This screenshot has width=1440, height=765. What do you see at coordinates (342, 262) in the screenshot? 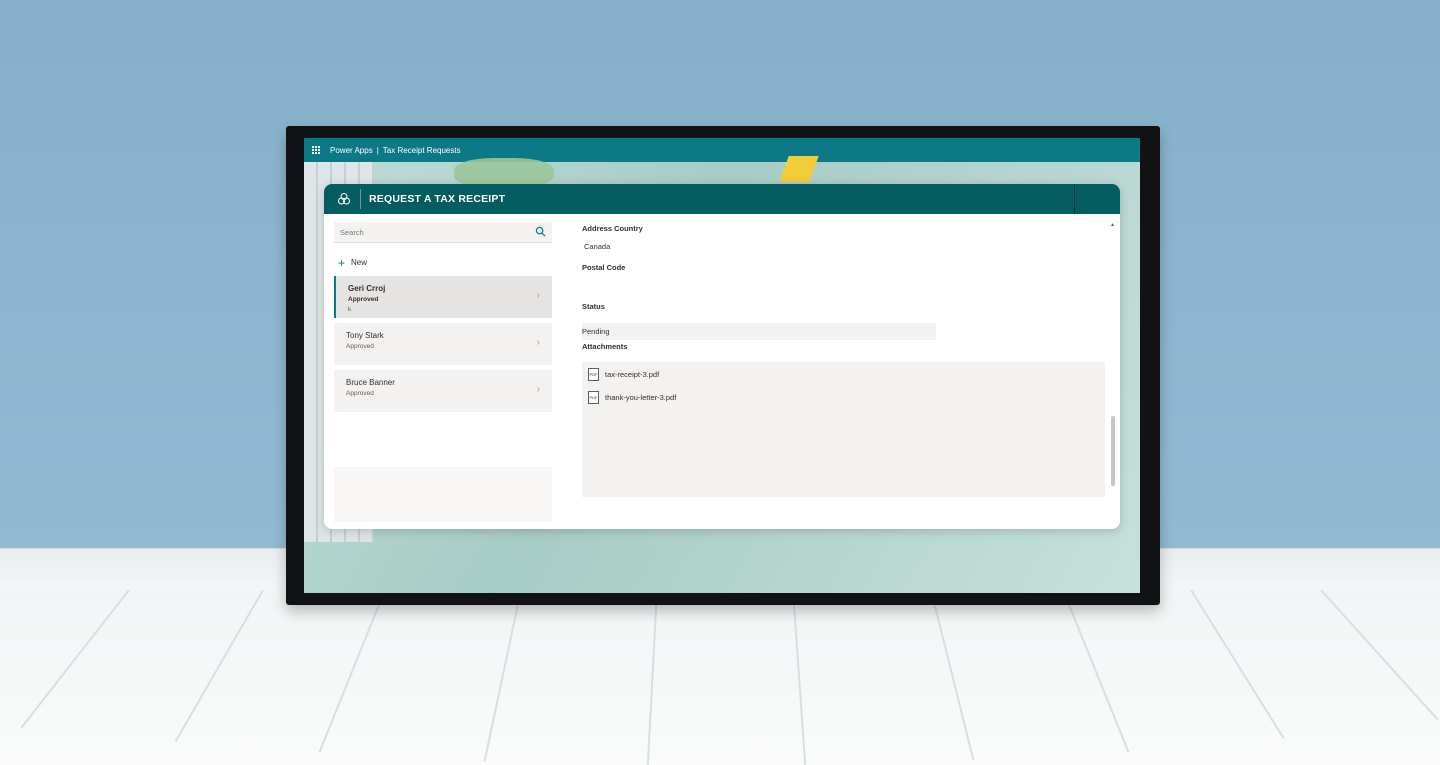
I see `plus-icon: +` at bounding box center [342, 262].